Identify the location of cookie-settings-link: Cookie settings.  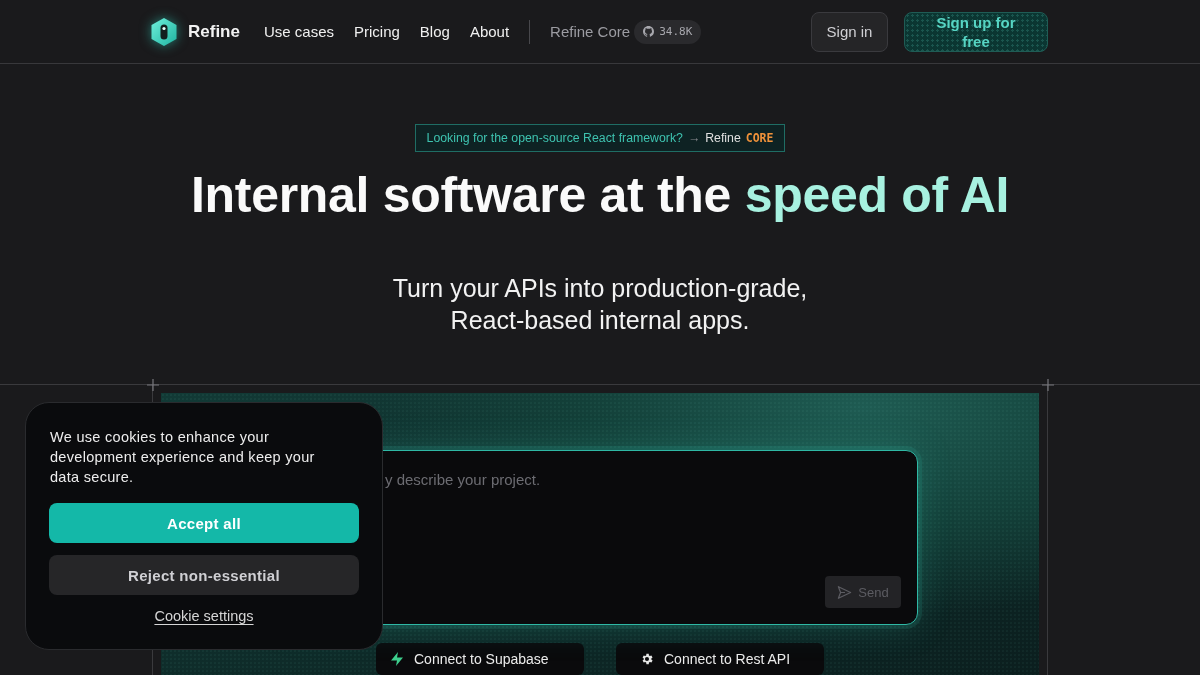
(204, 616).